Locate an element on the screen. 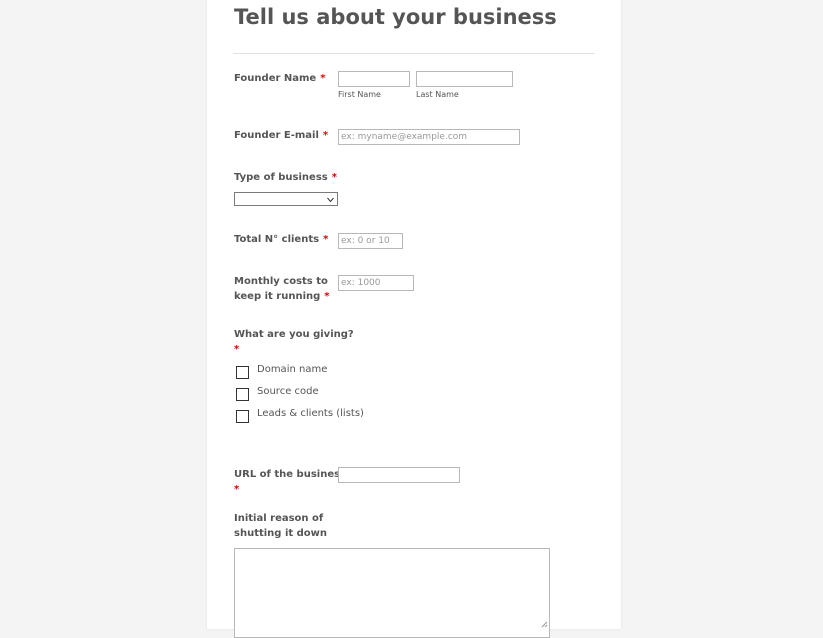  leads-clients-label: Leads & clients (lists) is located at coordinates (310, 413).